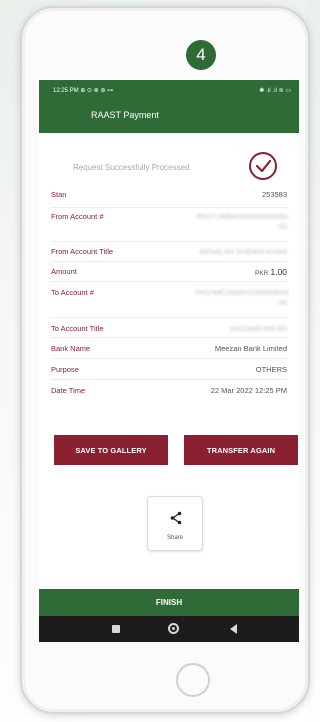 Image resolution: width=320 pixels, height=722 pixels. Describe the element at coordinates (271, 369) in the screenshot. I see `row-value: OTHERS` at that location.